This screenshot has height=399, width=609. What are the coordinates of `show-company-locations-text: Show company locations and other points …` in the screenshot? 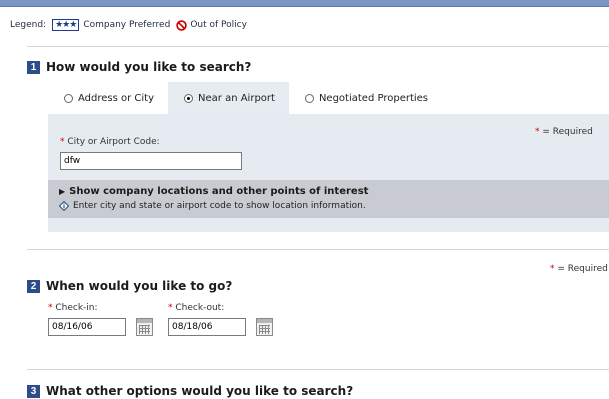 It's located at (219, 191).